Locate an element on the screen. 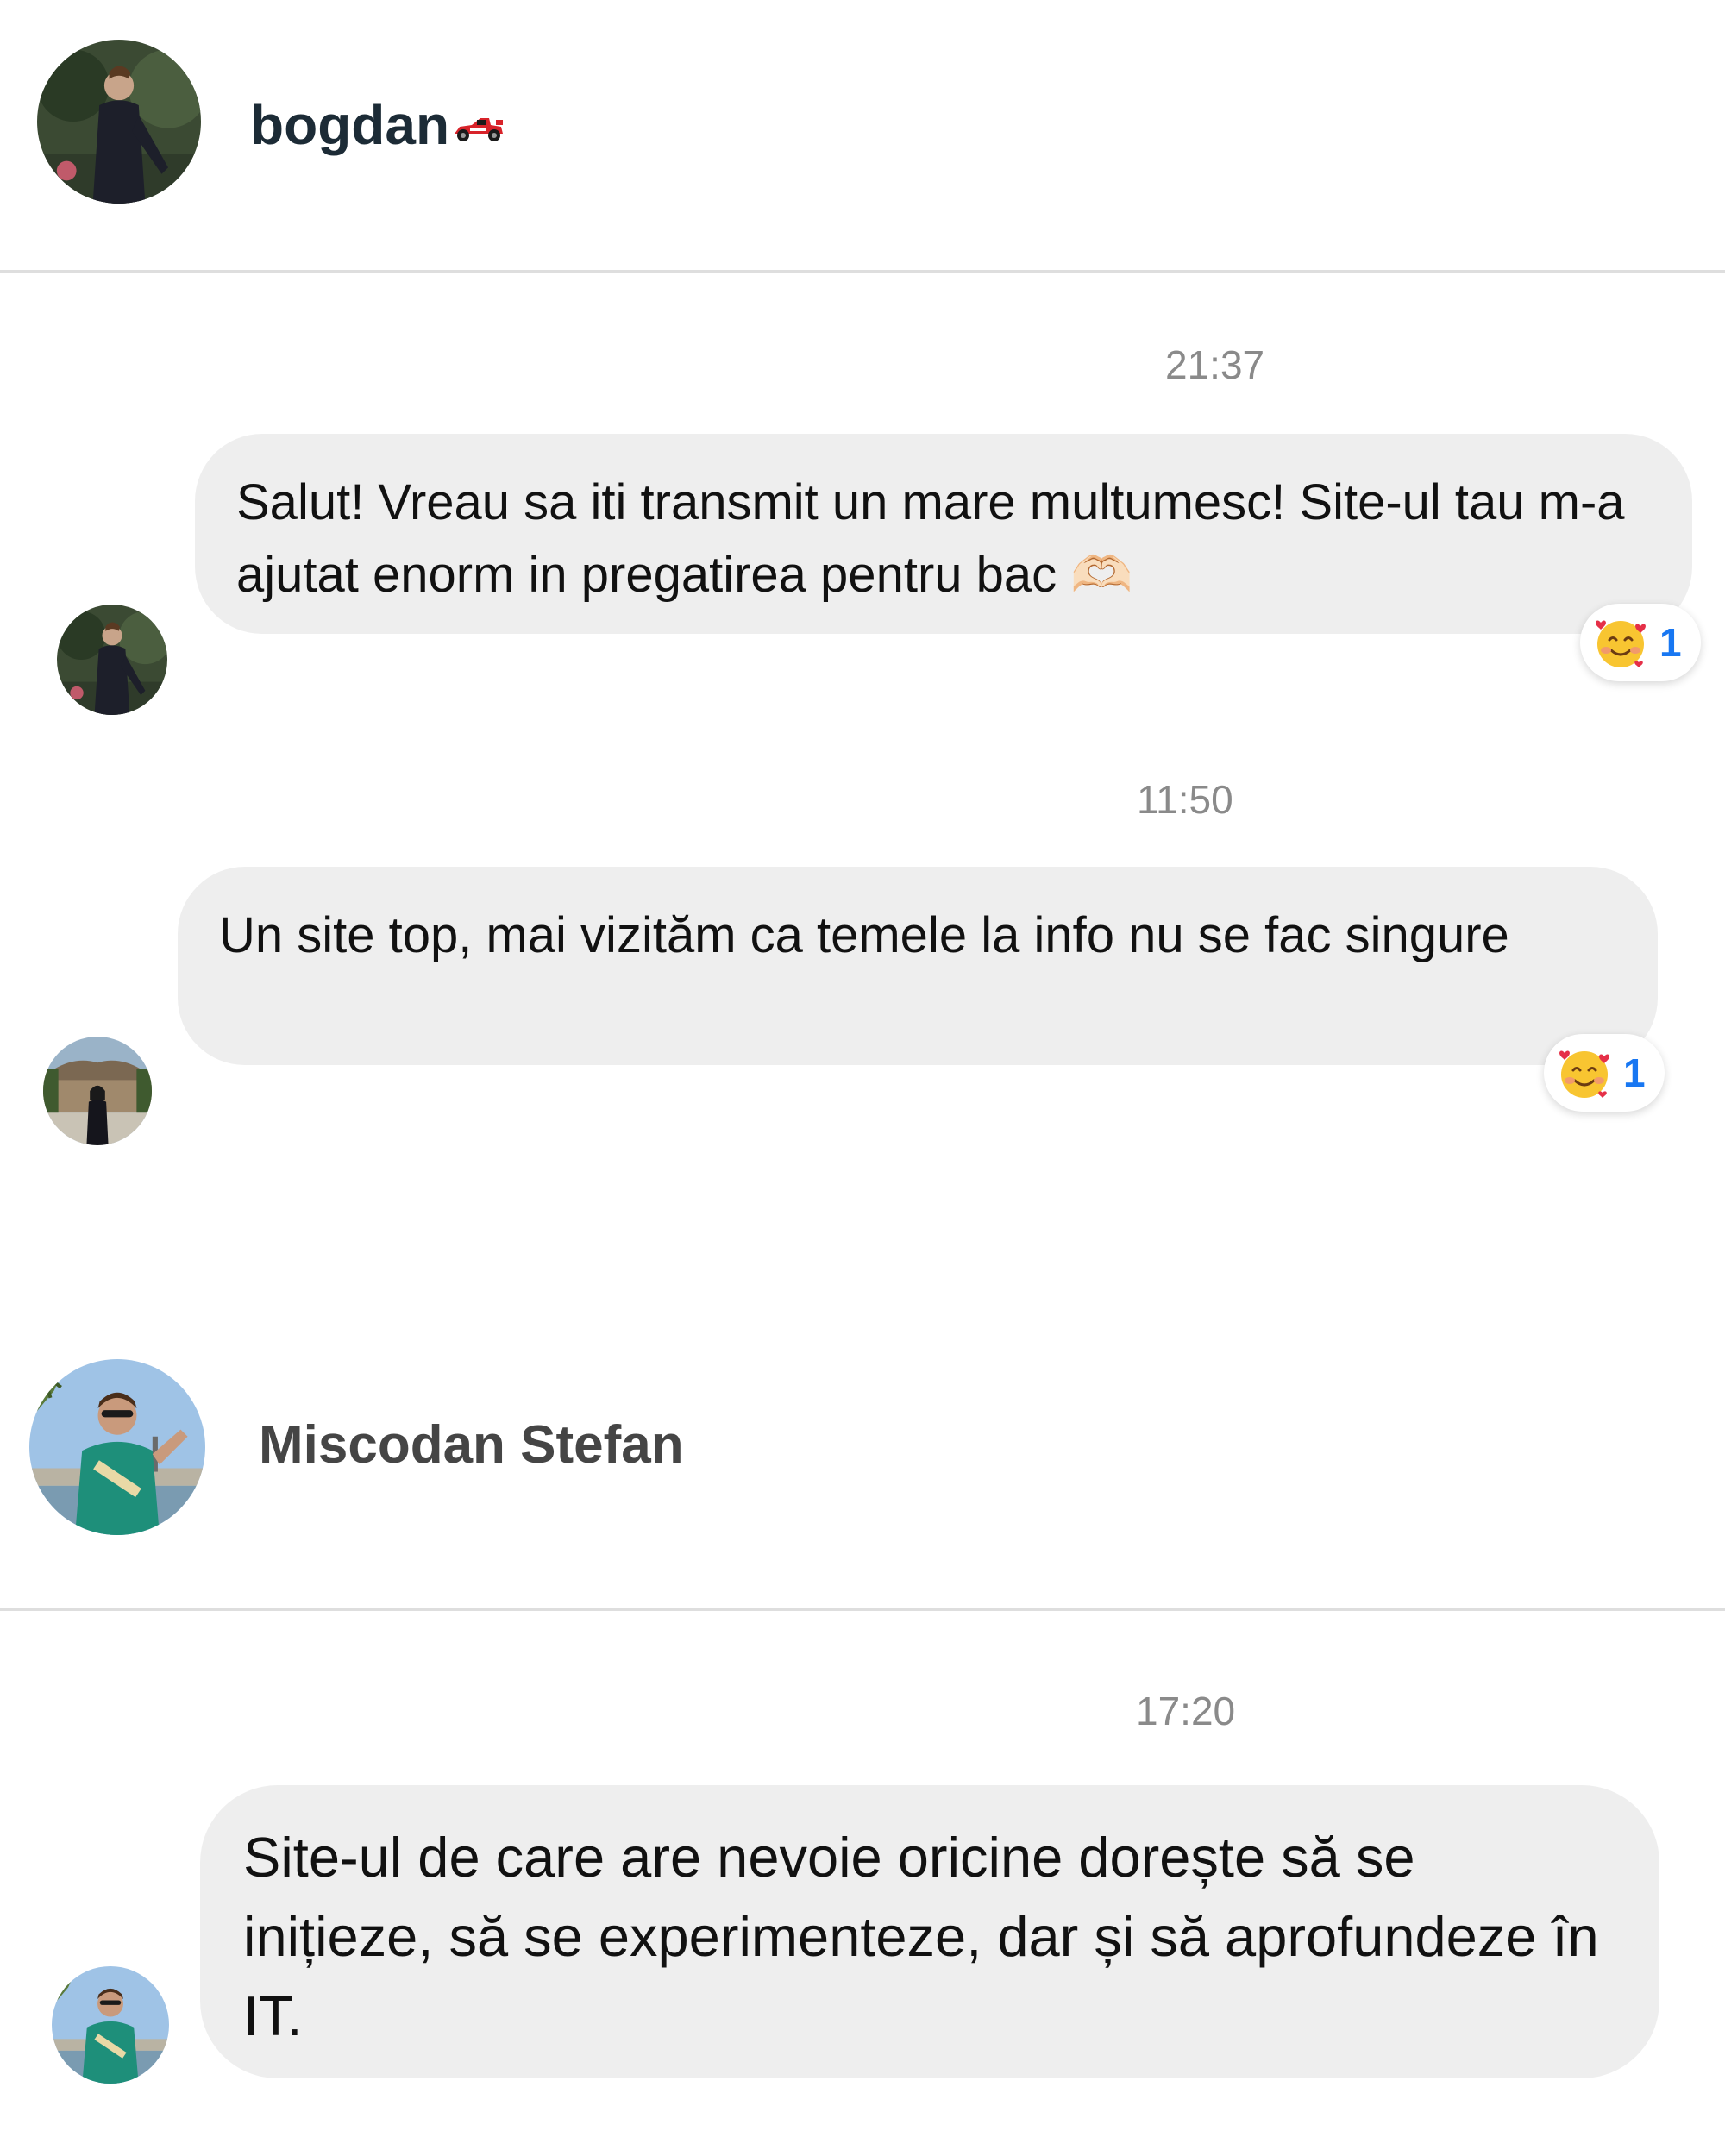  conversation-header-bogdan: bogdan is located at coordinates (862, 136).